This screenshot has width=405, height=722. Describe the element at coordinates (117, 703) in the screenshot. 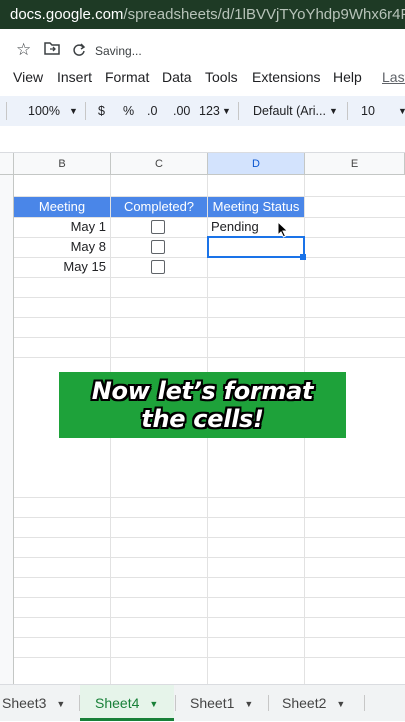

I see `sheet-tab-label: Sheet4` at that location.